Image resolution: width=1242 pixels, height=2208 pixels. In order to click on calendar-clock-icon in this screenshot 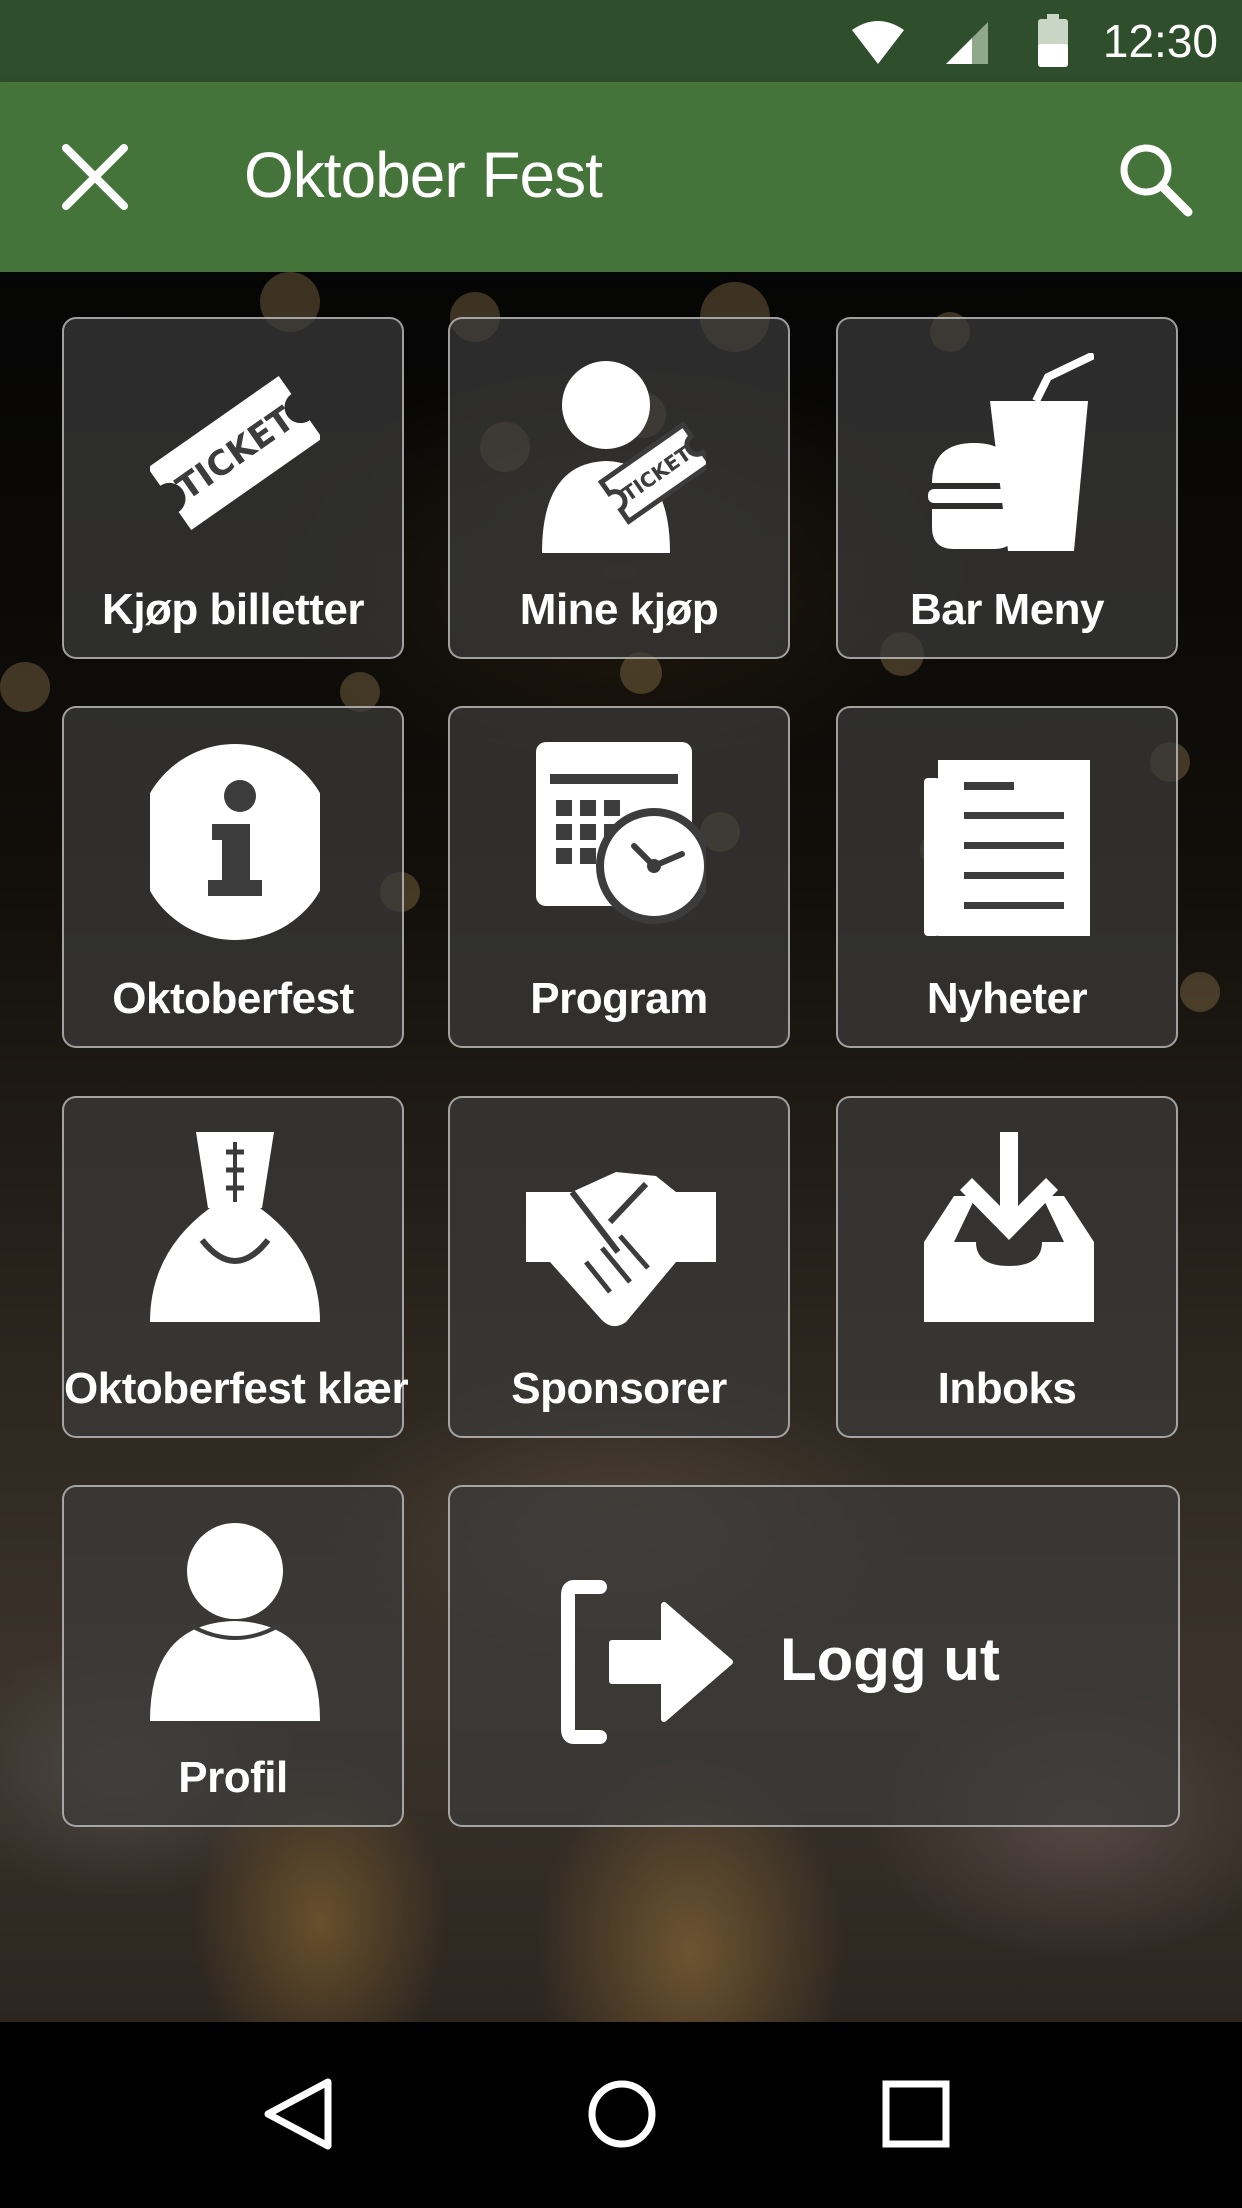, I will do `click(621, 833)`.